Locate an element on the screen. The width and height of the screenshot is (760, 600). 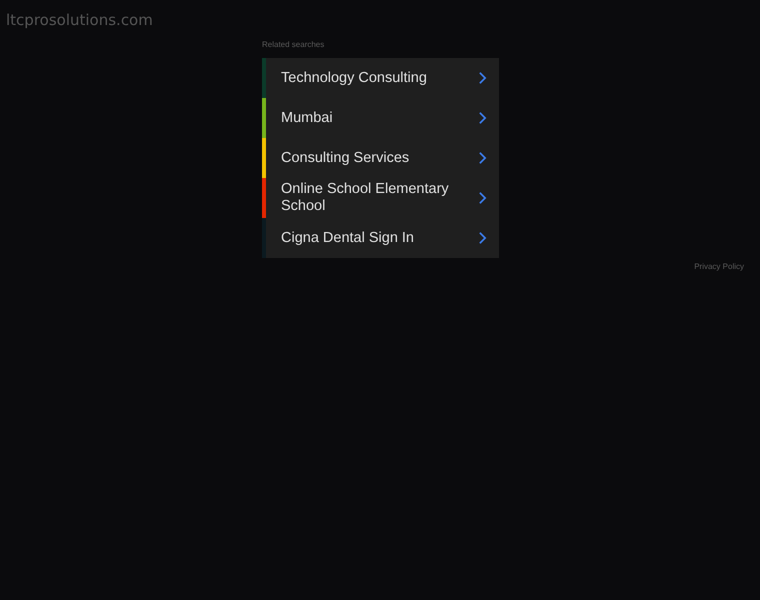
search-link: Technology Consulting is located at coordinates (380, 78).